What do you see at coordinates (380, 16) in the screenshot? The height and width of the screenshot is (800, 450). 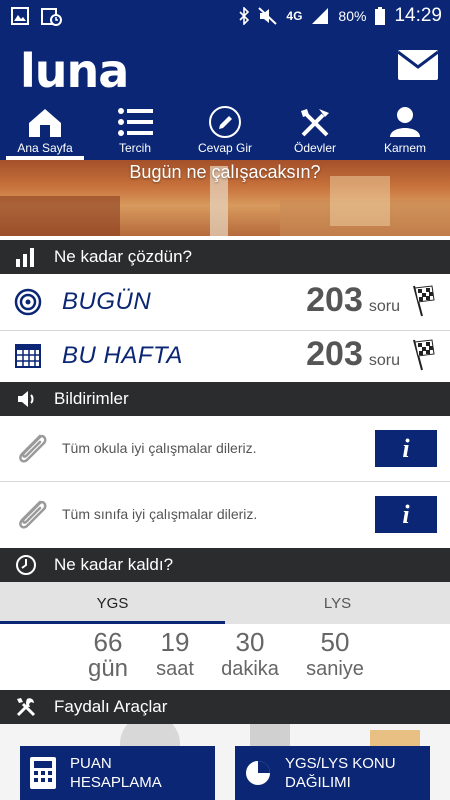 I see `battery-icon` at bounding box center [380, 16].